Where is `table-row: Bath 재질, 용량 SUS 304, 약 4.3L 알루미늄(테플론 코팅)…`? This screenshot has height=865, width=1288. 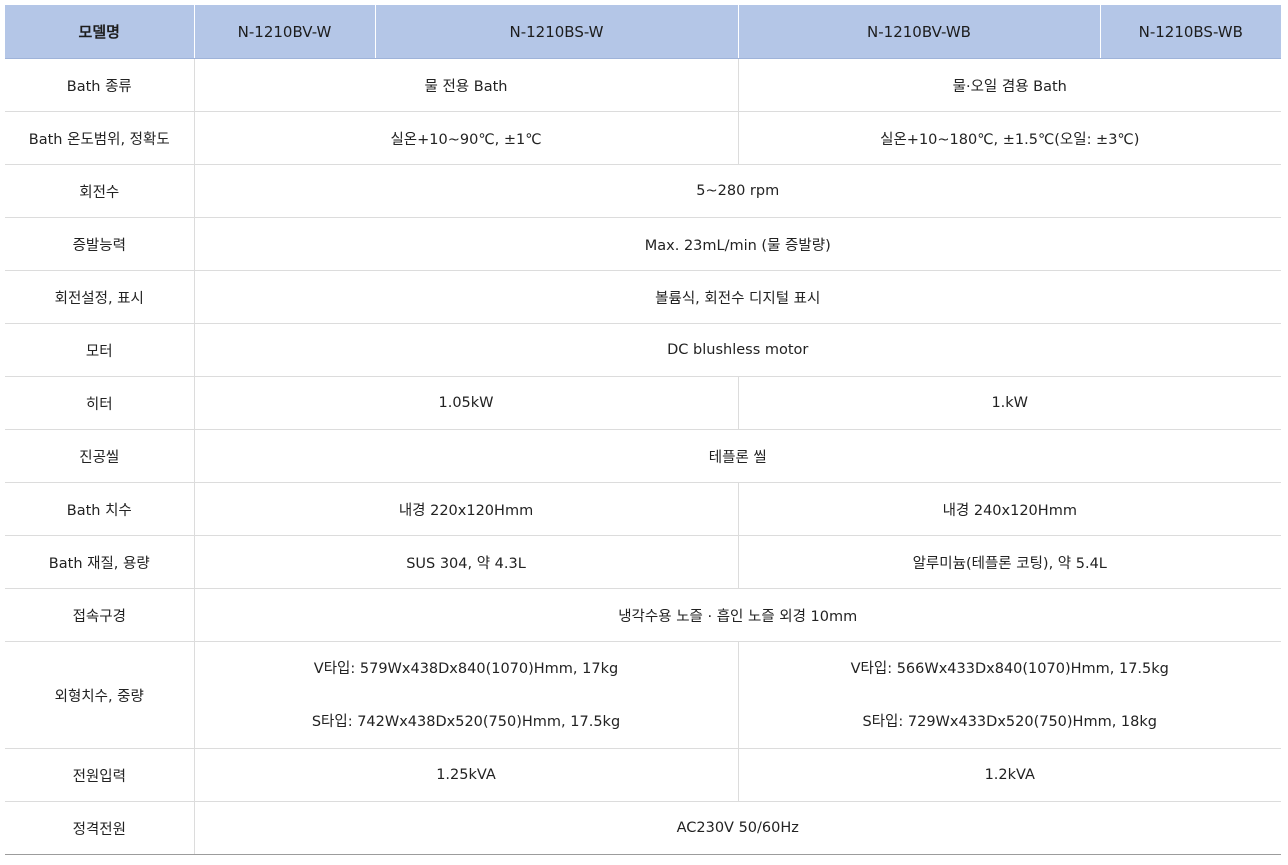
table-row: Bath 재질, 용량 SUS 304, 약 4.3L 알루미늄(테플론 코팅)… is located at coordinates (643, 562).